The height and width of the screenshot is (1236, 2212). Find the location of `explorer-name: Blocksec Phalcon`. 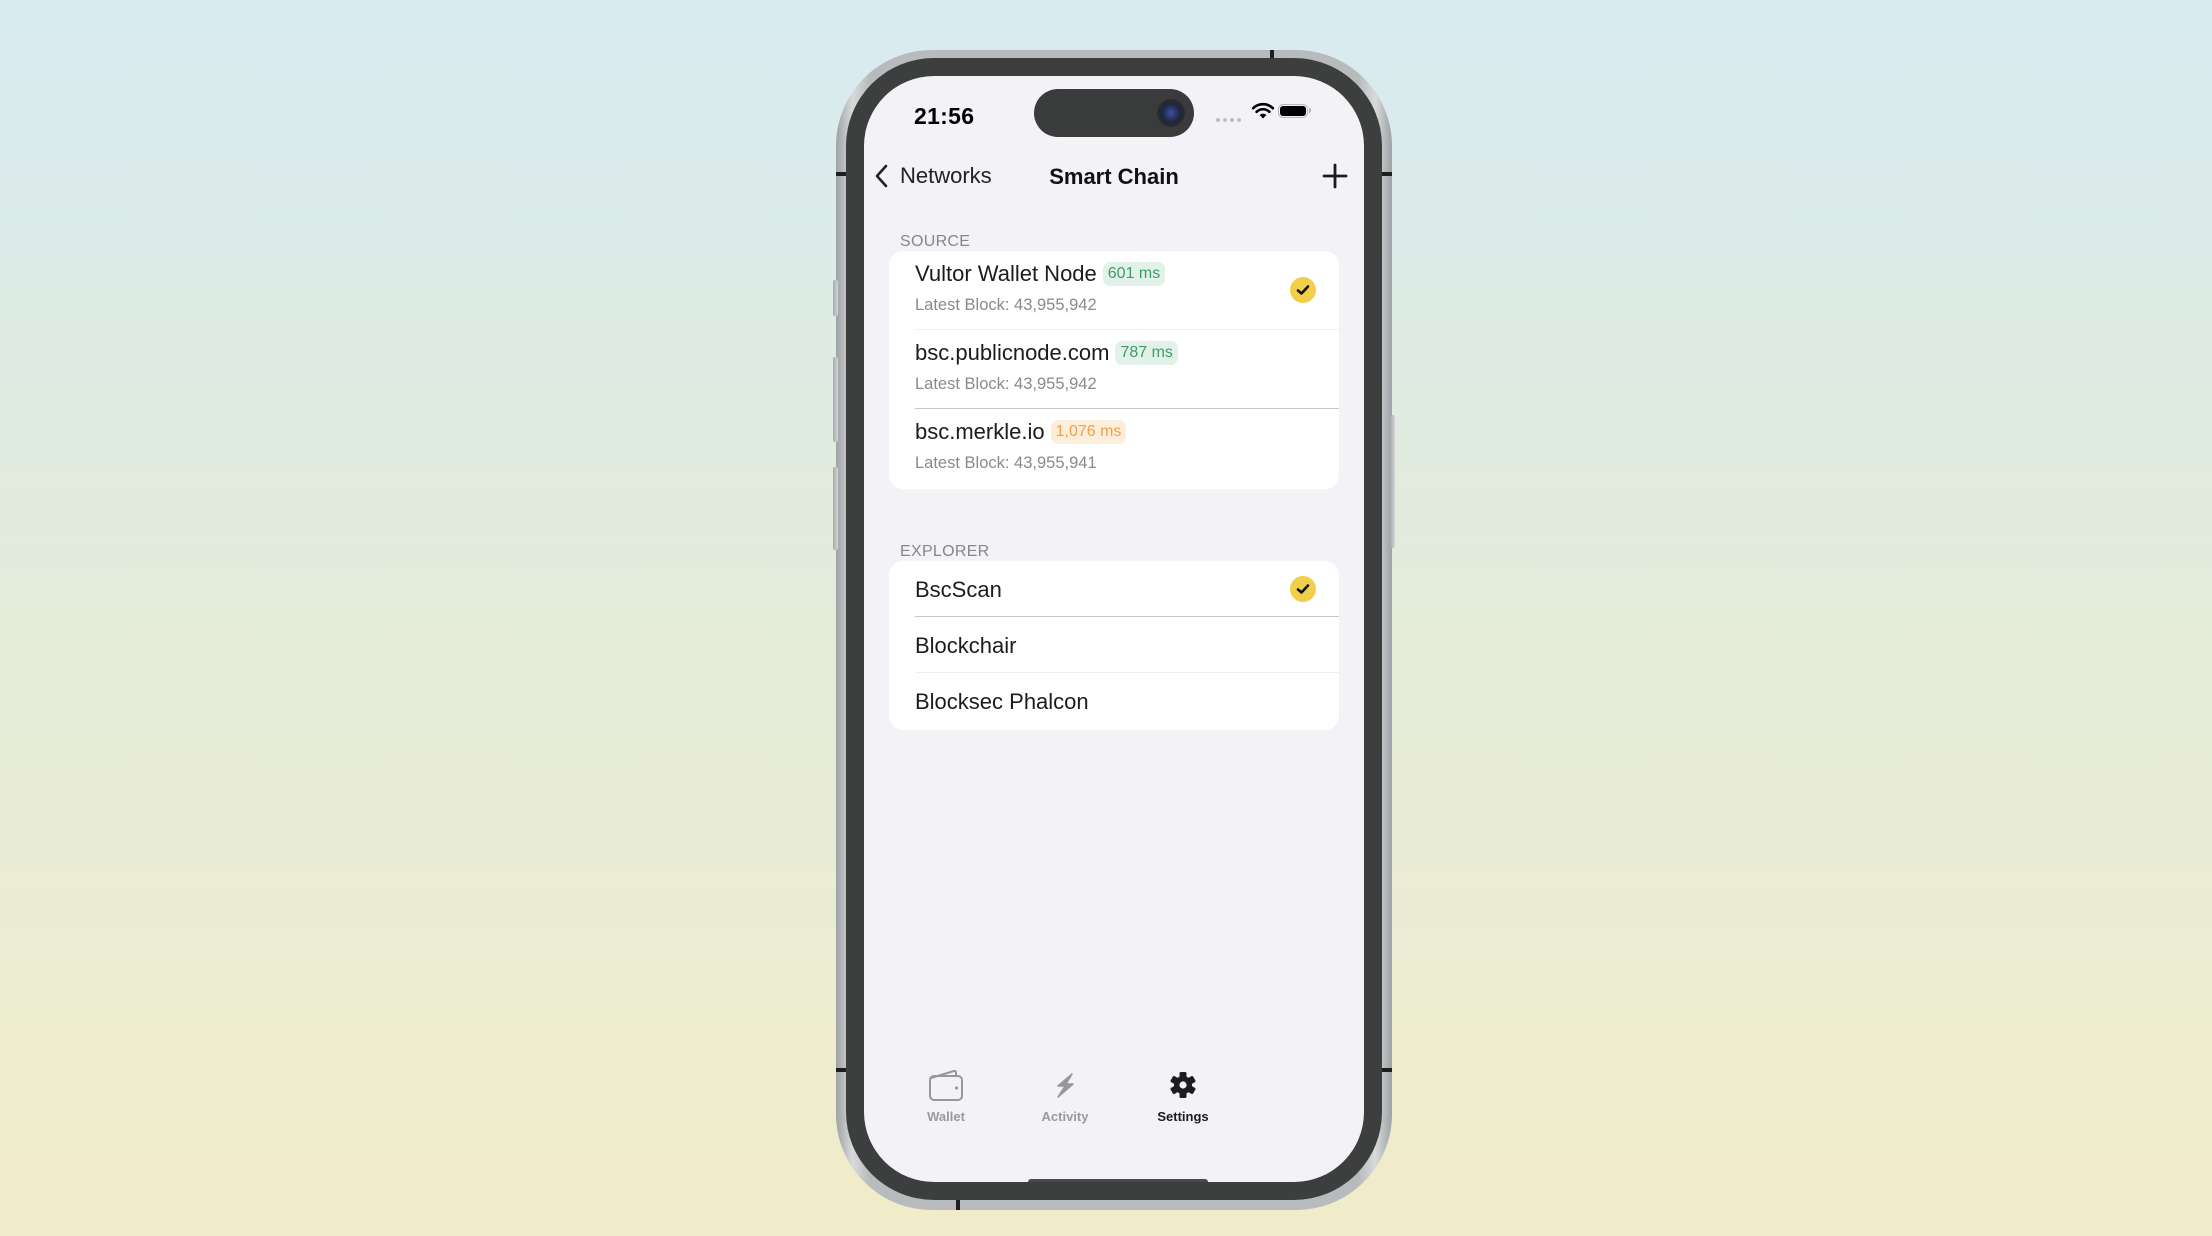

explorer-name: Blocksec Phalcon is located at coordinates (1002, 701).